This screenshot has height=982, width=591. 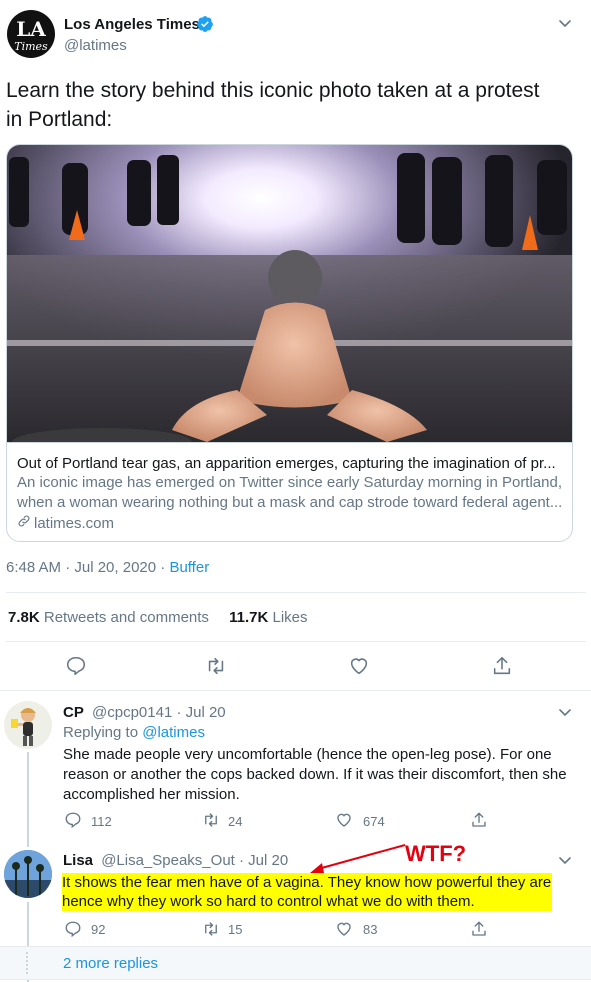 I want to click on reply-author-name: Lisa, so click(x=78, y=860).